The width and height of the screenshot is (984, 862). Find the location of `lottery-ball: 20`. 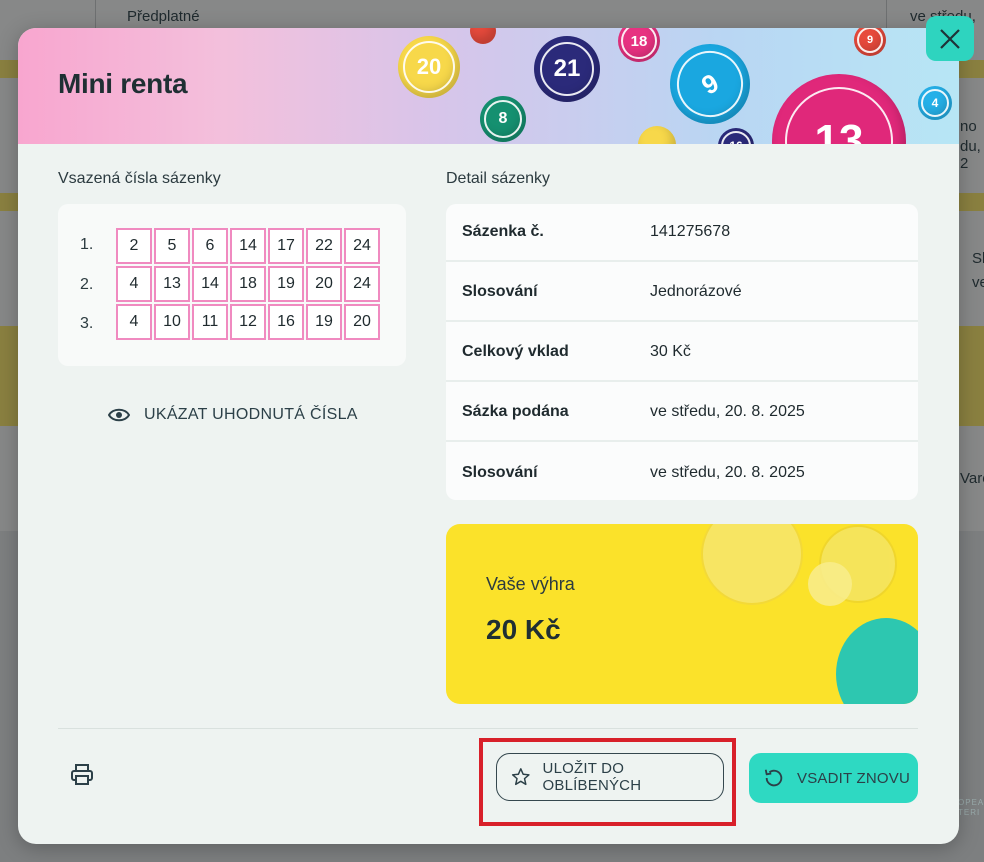

lottery-ball: 20 is located at coordinates (429, 67).